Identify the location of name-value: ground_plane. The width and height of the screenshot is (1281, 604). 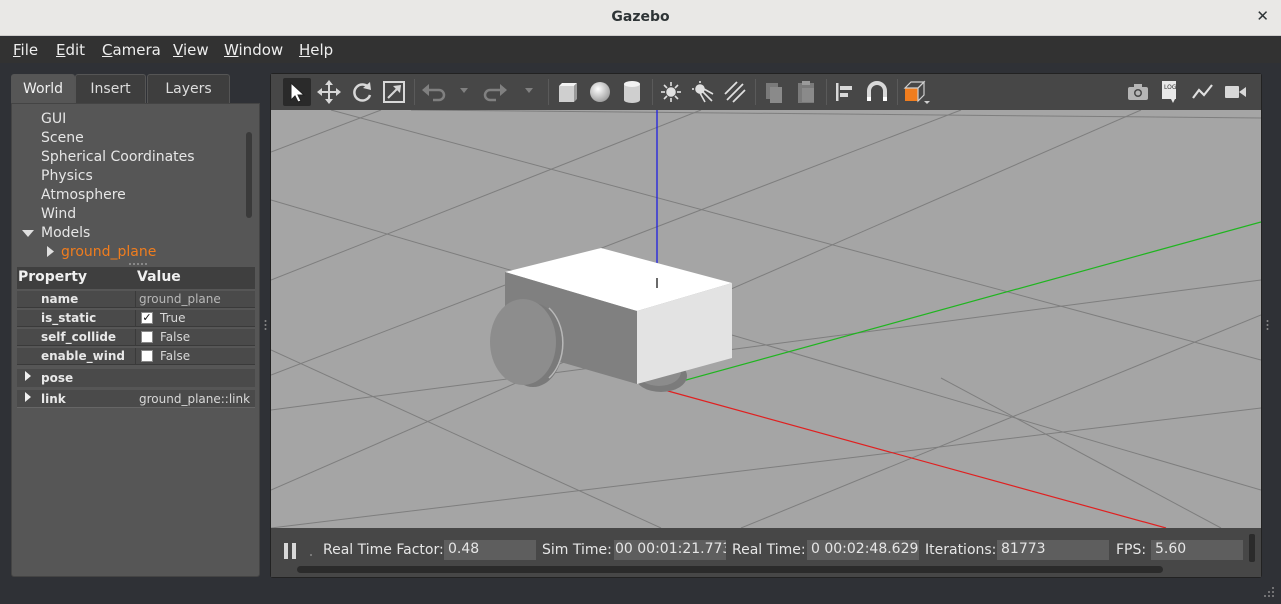
(180, 299).